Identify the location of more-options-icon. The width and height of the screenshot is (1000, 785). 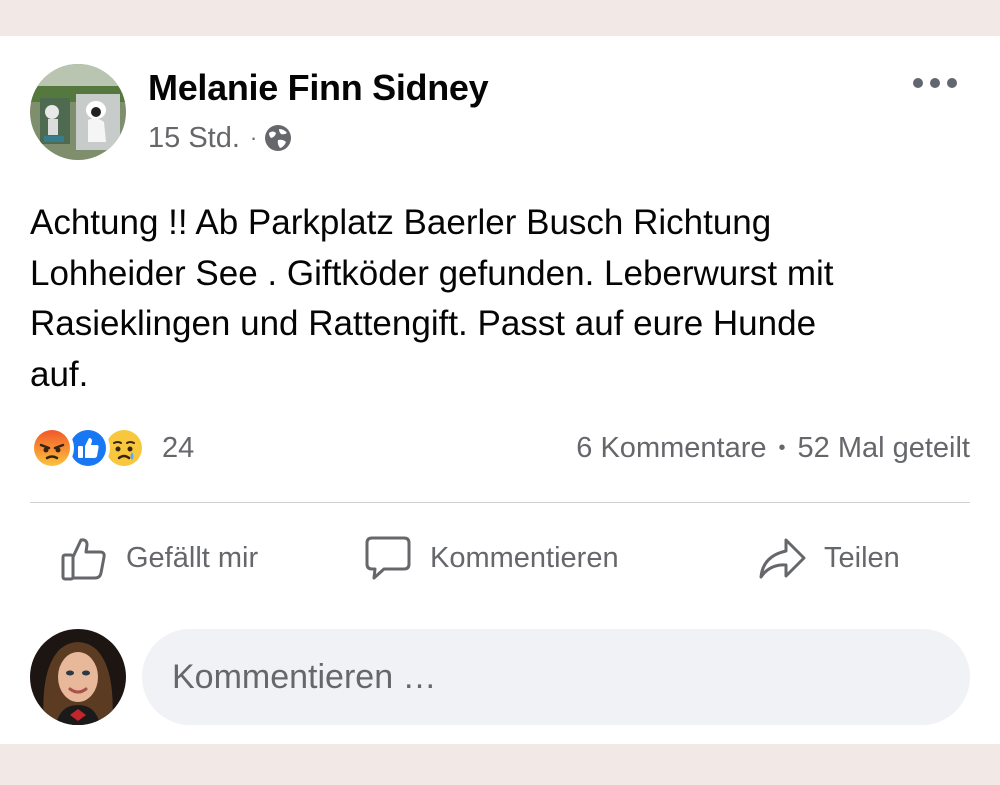
(935, 83).